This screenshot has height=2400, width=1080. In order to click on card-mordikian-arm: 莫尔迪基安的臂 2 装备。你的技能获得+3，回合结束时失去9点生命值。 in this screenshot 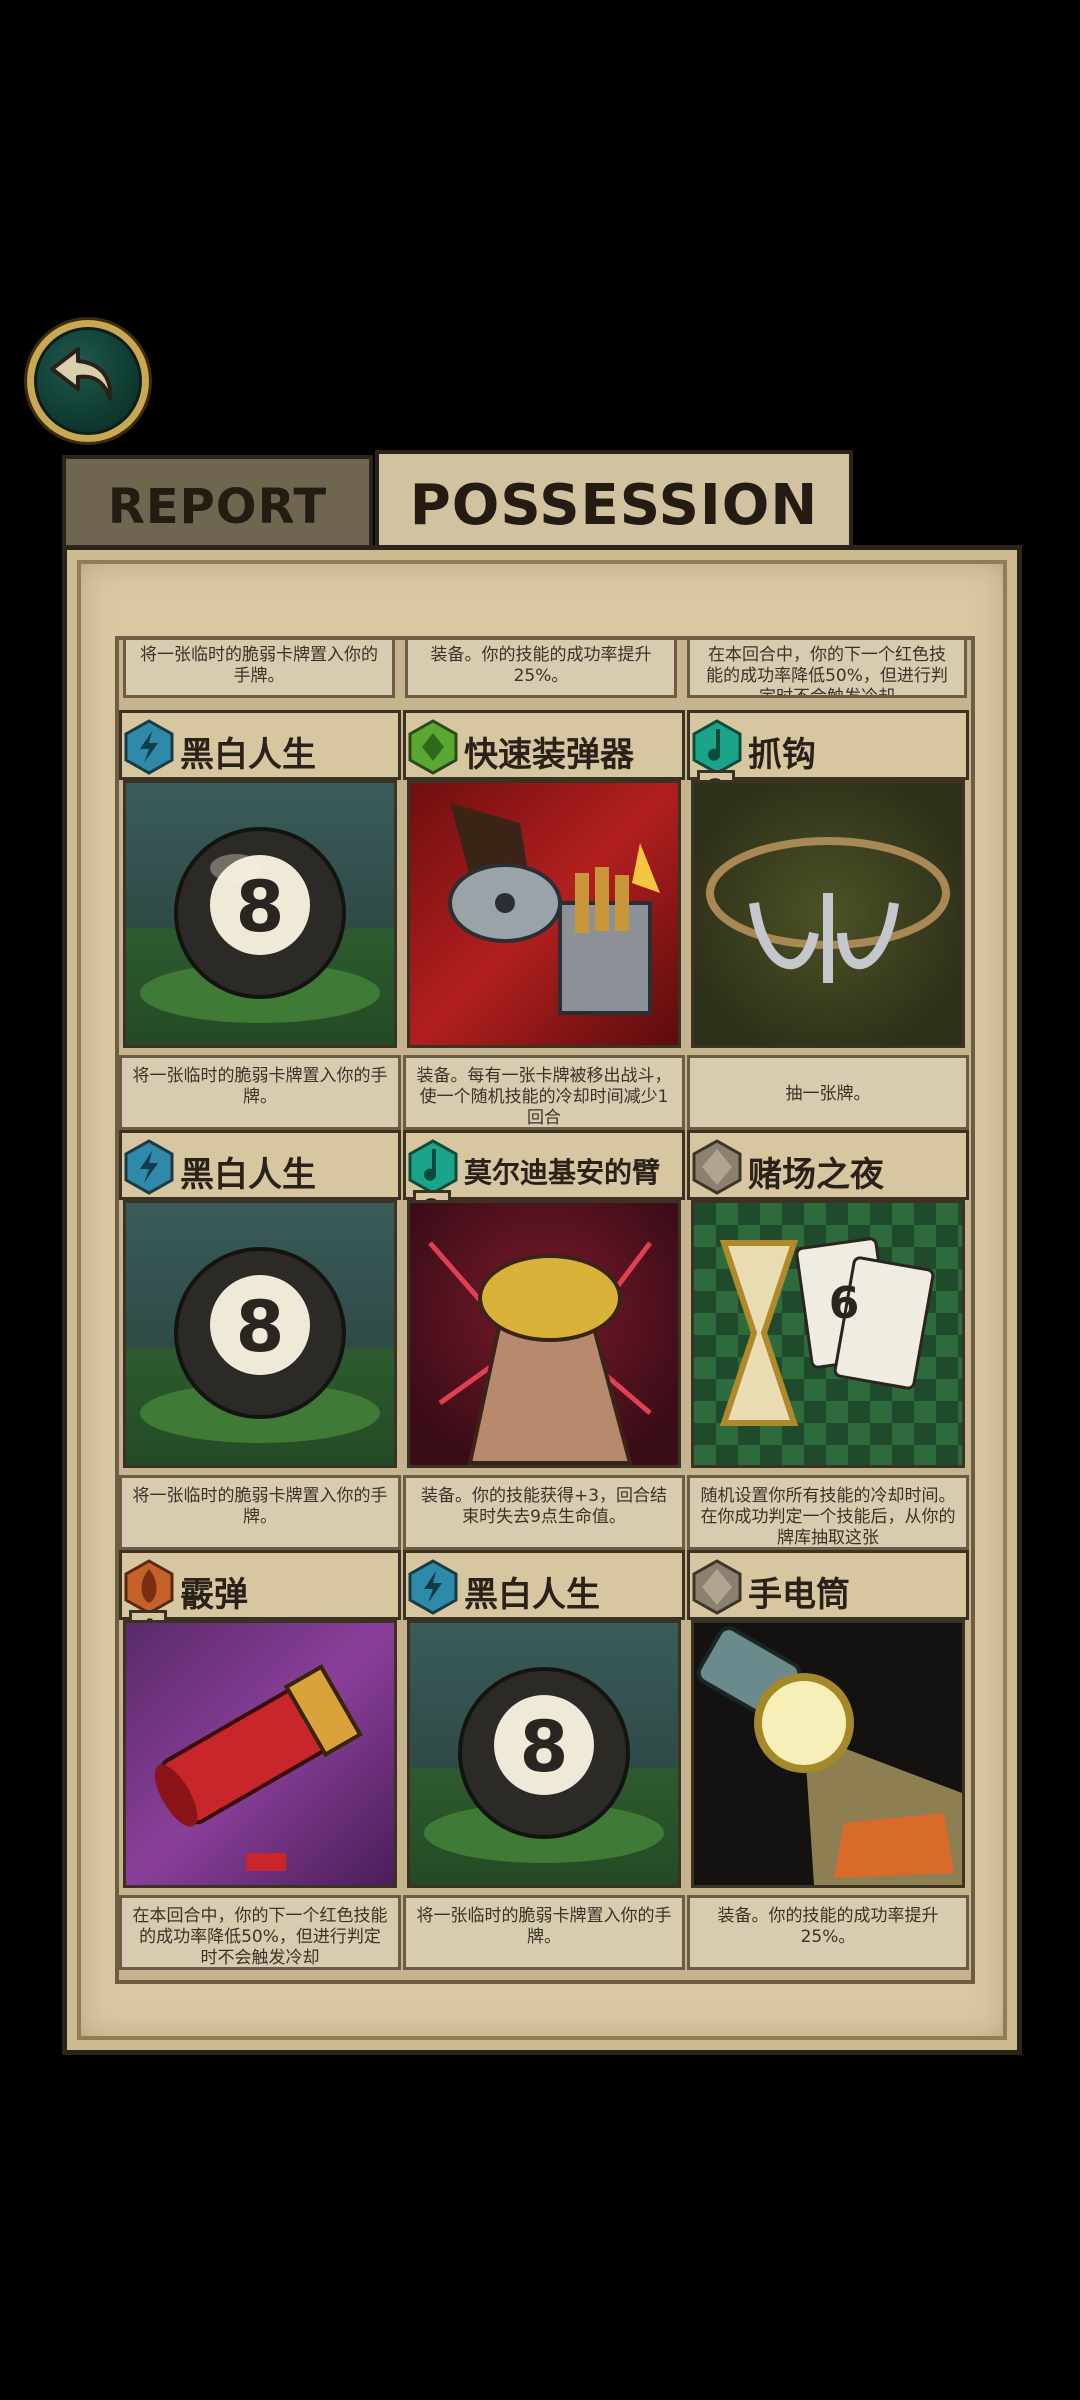, I will do `click(544, 1340)`.